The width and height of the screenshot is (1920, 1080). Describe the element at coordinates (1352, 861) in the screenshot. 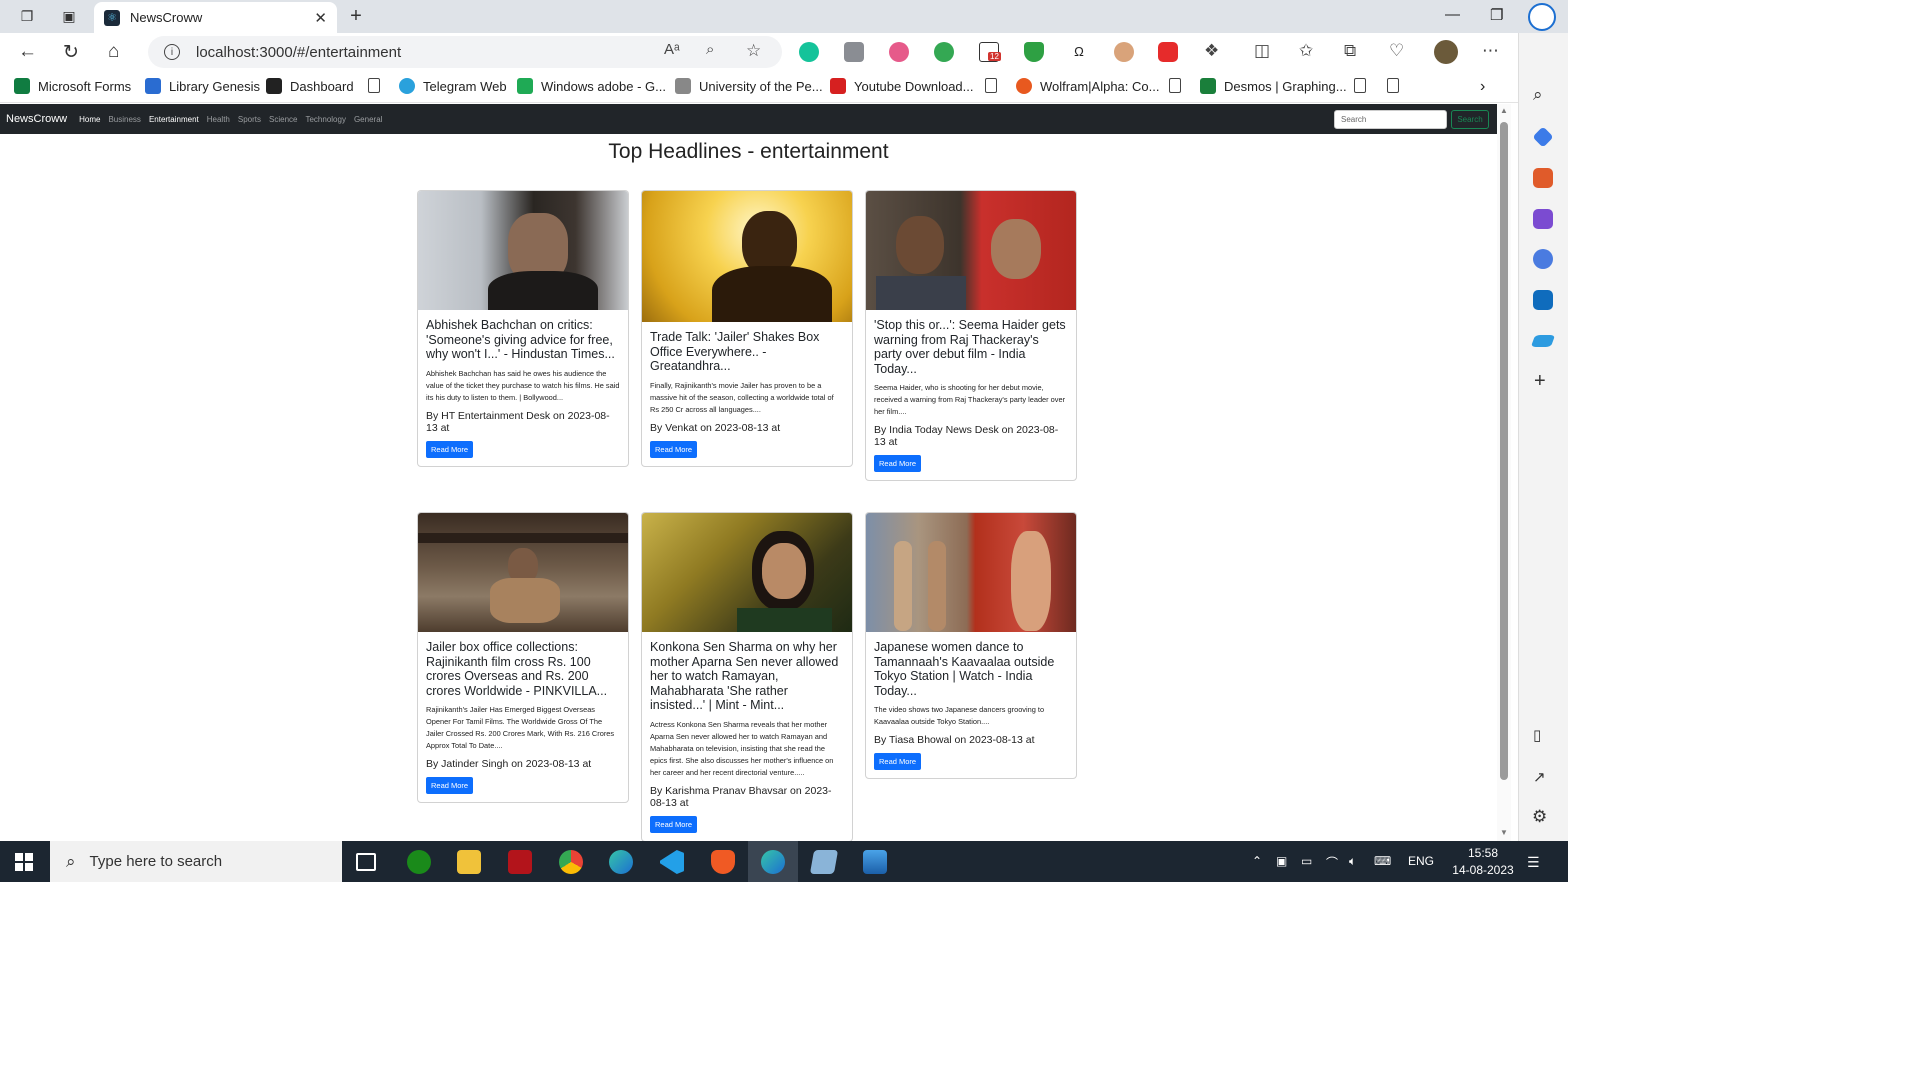

I see `volume-icon: 🔈︎` at that location.